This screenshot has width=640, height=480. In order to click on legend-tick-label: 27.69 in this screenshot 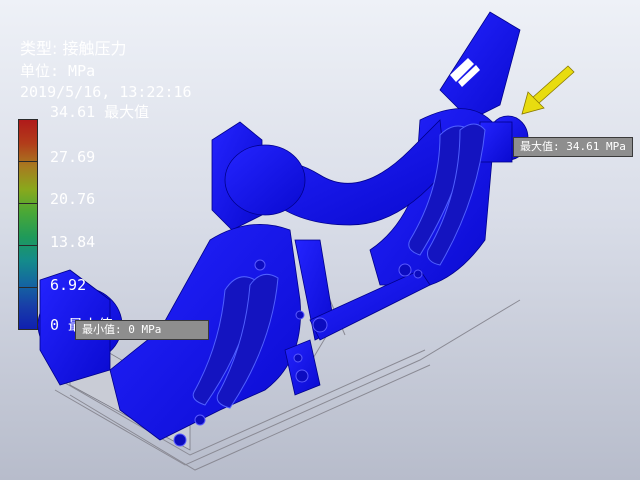, I will do `click(73, 157)`.